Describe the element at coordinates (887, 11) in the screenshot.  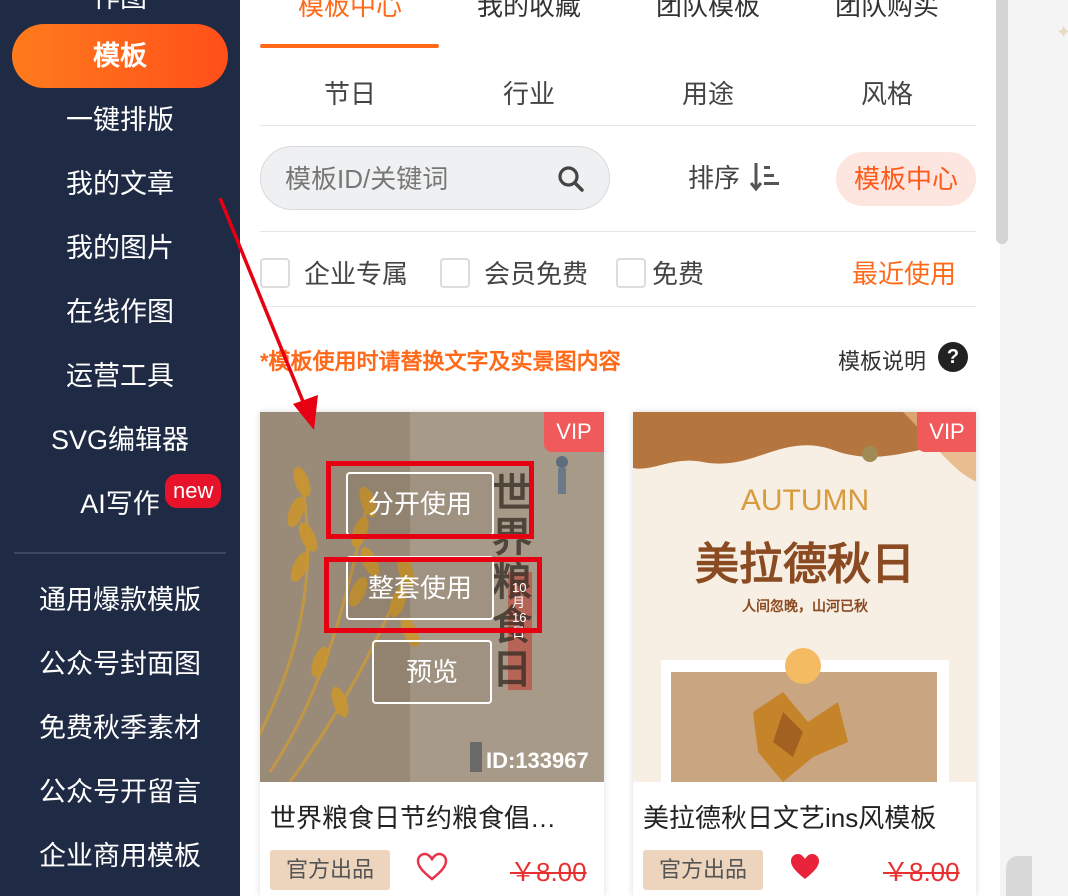
I see `tab-team-purchase: 团队购买` at that location.